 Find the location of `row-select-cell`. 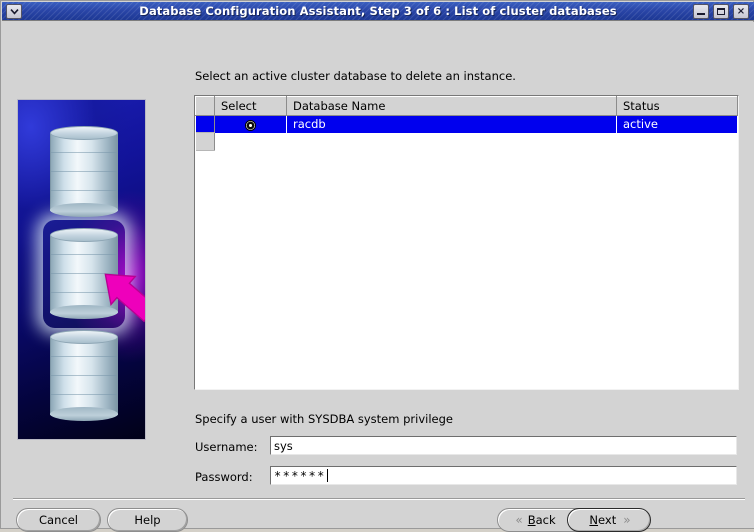

row-select-cell is located at coordinates (250, 124).